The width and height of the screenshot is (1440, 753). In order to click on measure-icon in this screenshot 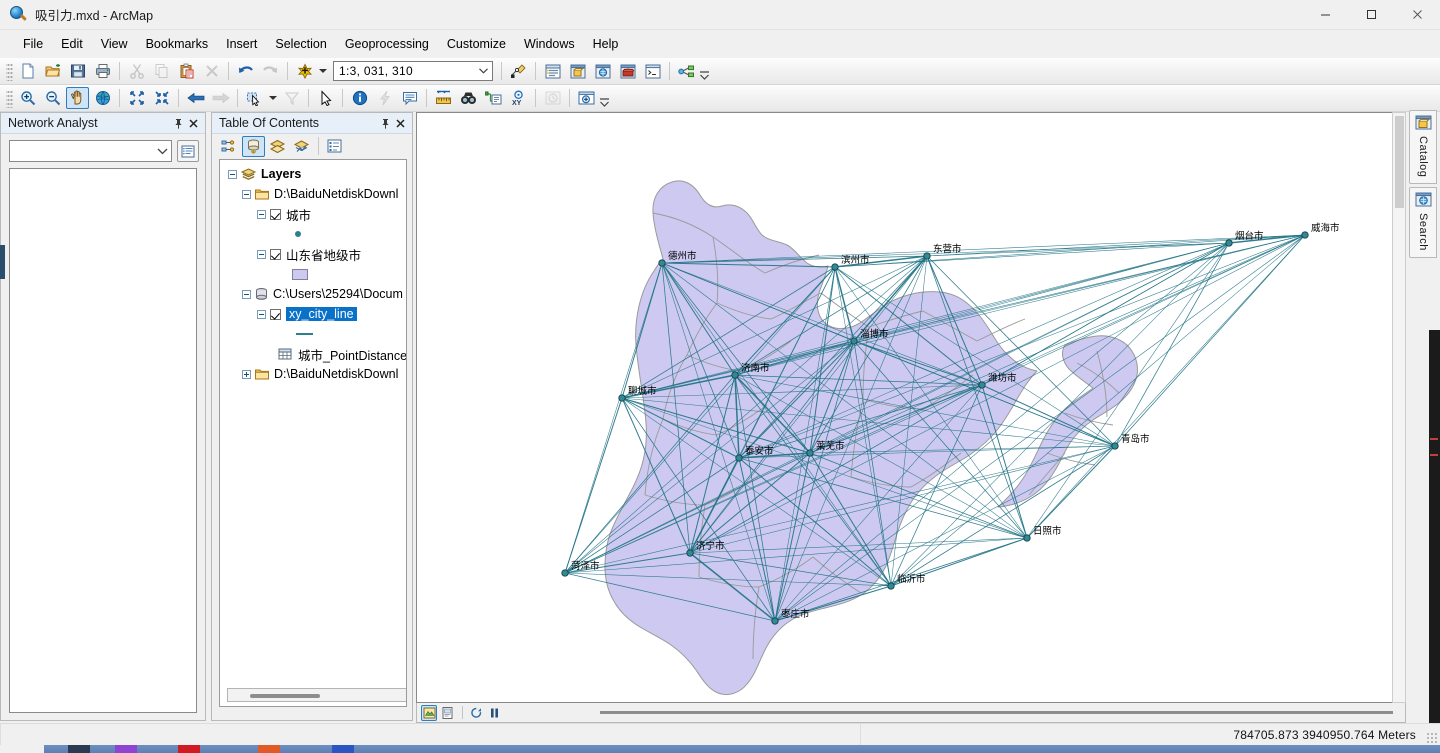, I will do `click(443, 98)`.